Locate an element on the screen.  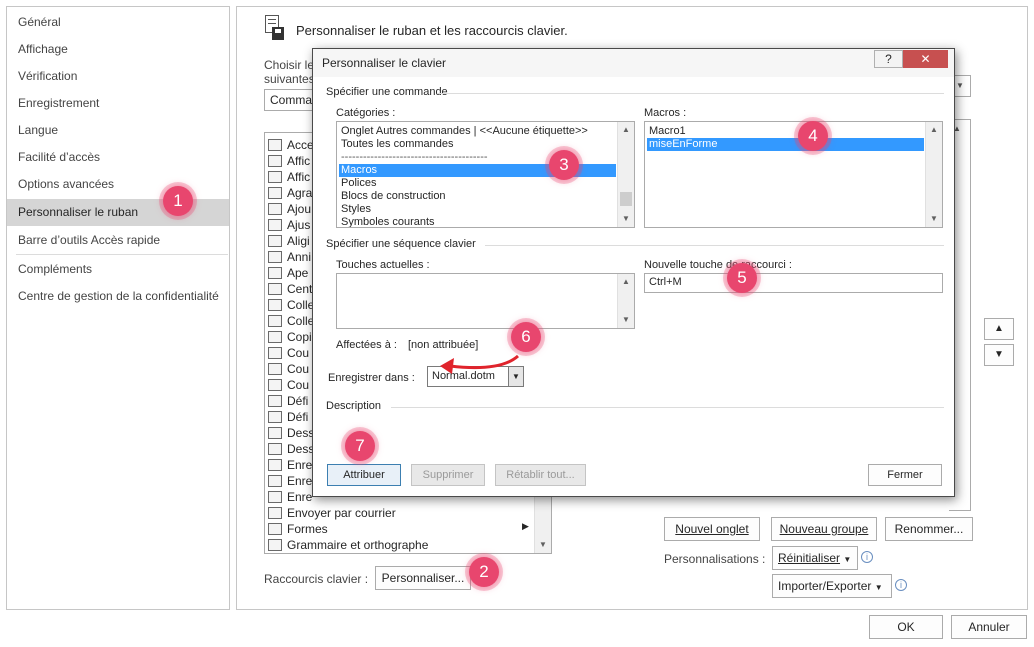
nav-item-addins: Compléments is located at coordinates (118, 269).